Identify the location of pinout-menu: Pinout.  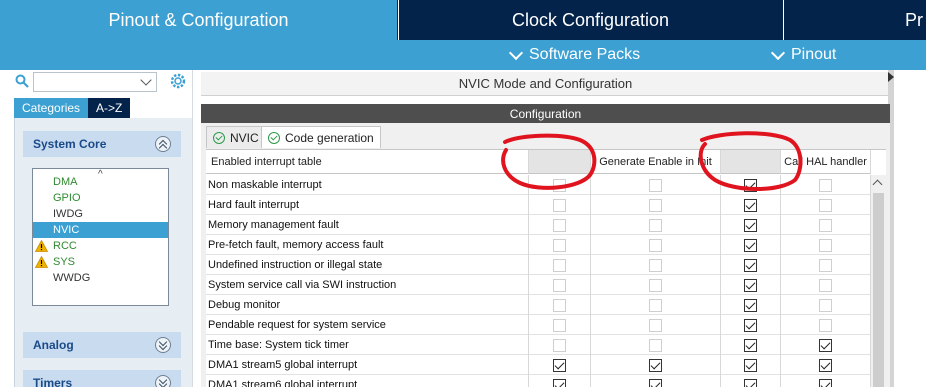
(803, 55).